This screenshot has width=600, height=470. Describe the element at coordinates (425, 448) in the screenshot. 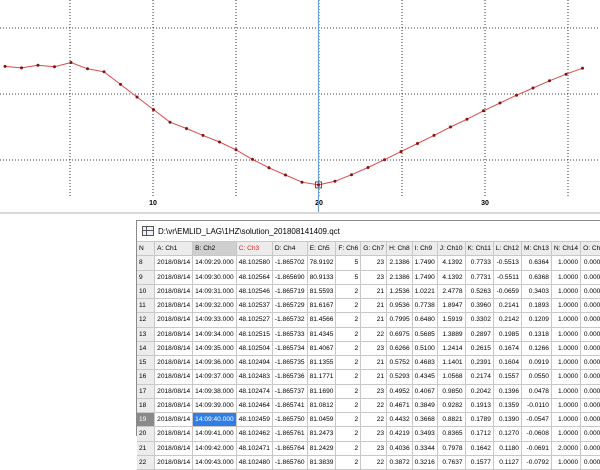

I see `table-cell: 0.3344` at that location.